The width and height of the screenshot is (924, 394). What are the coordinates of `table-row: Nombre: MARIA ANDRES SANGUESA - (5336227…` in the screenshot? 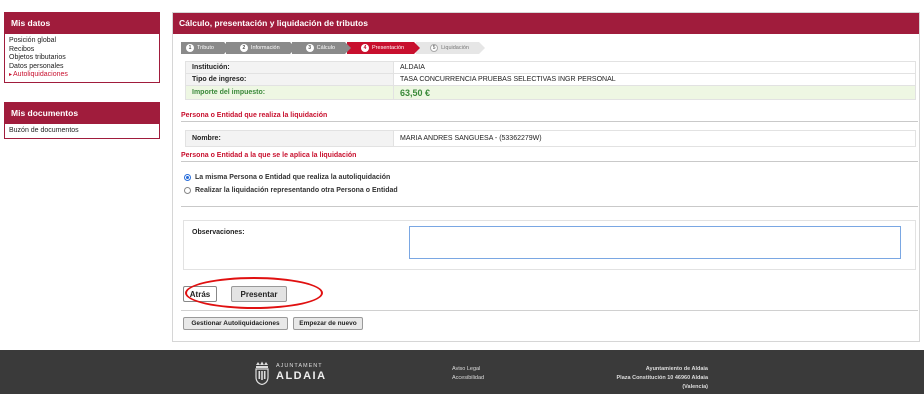 It's located at (550, 138).